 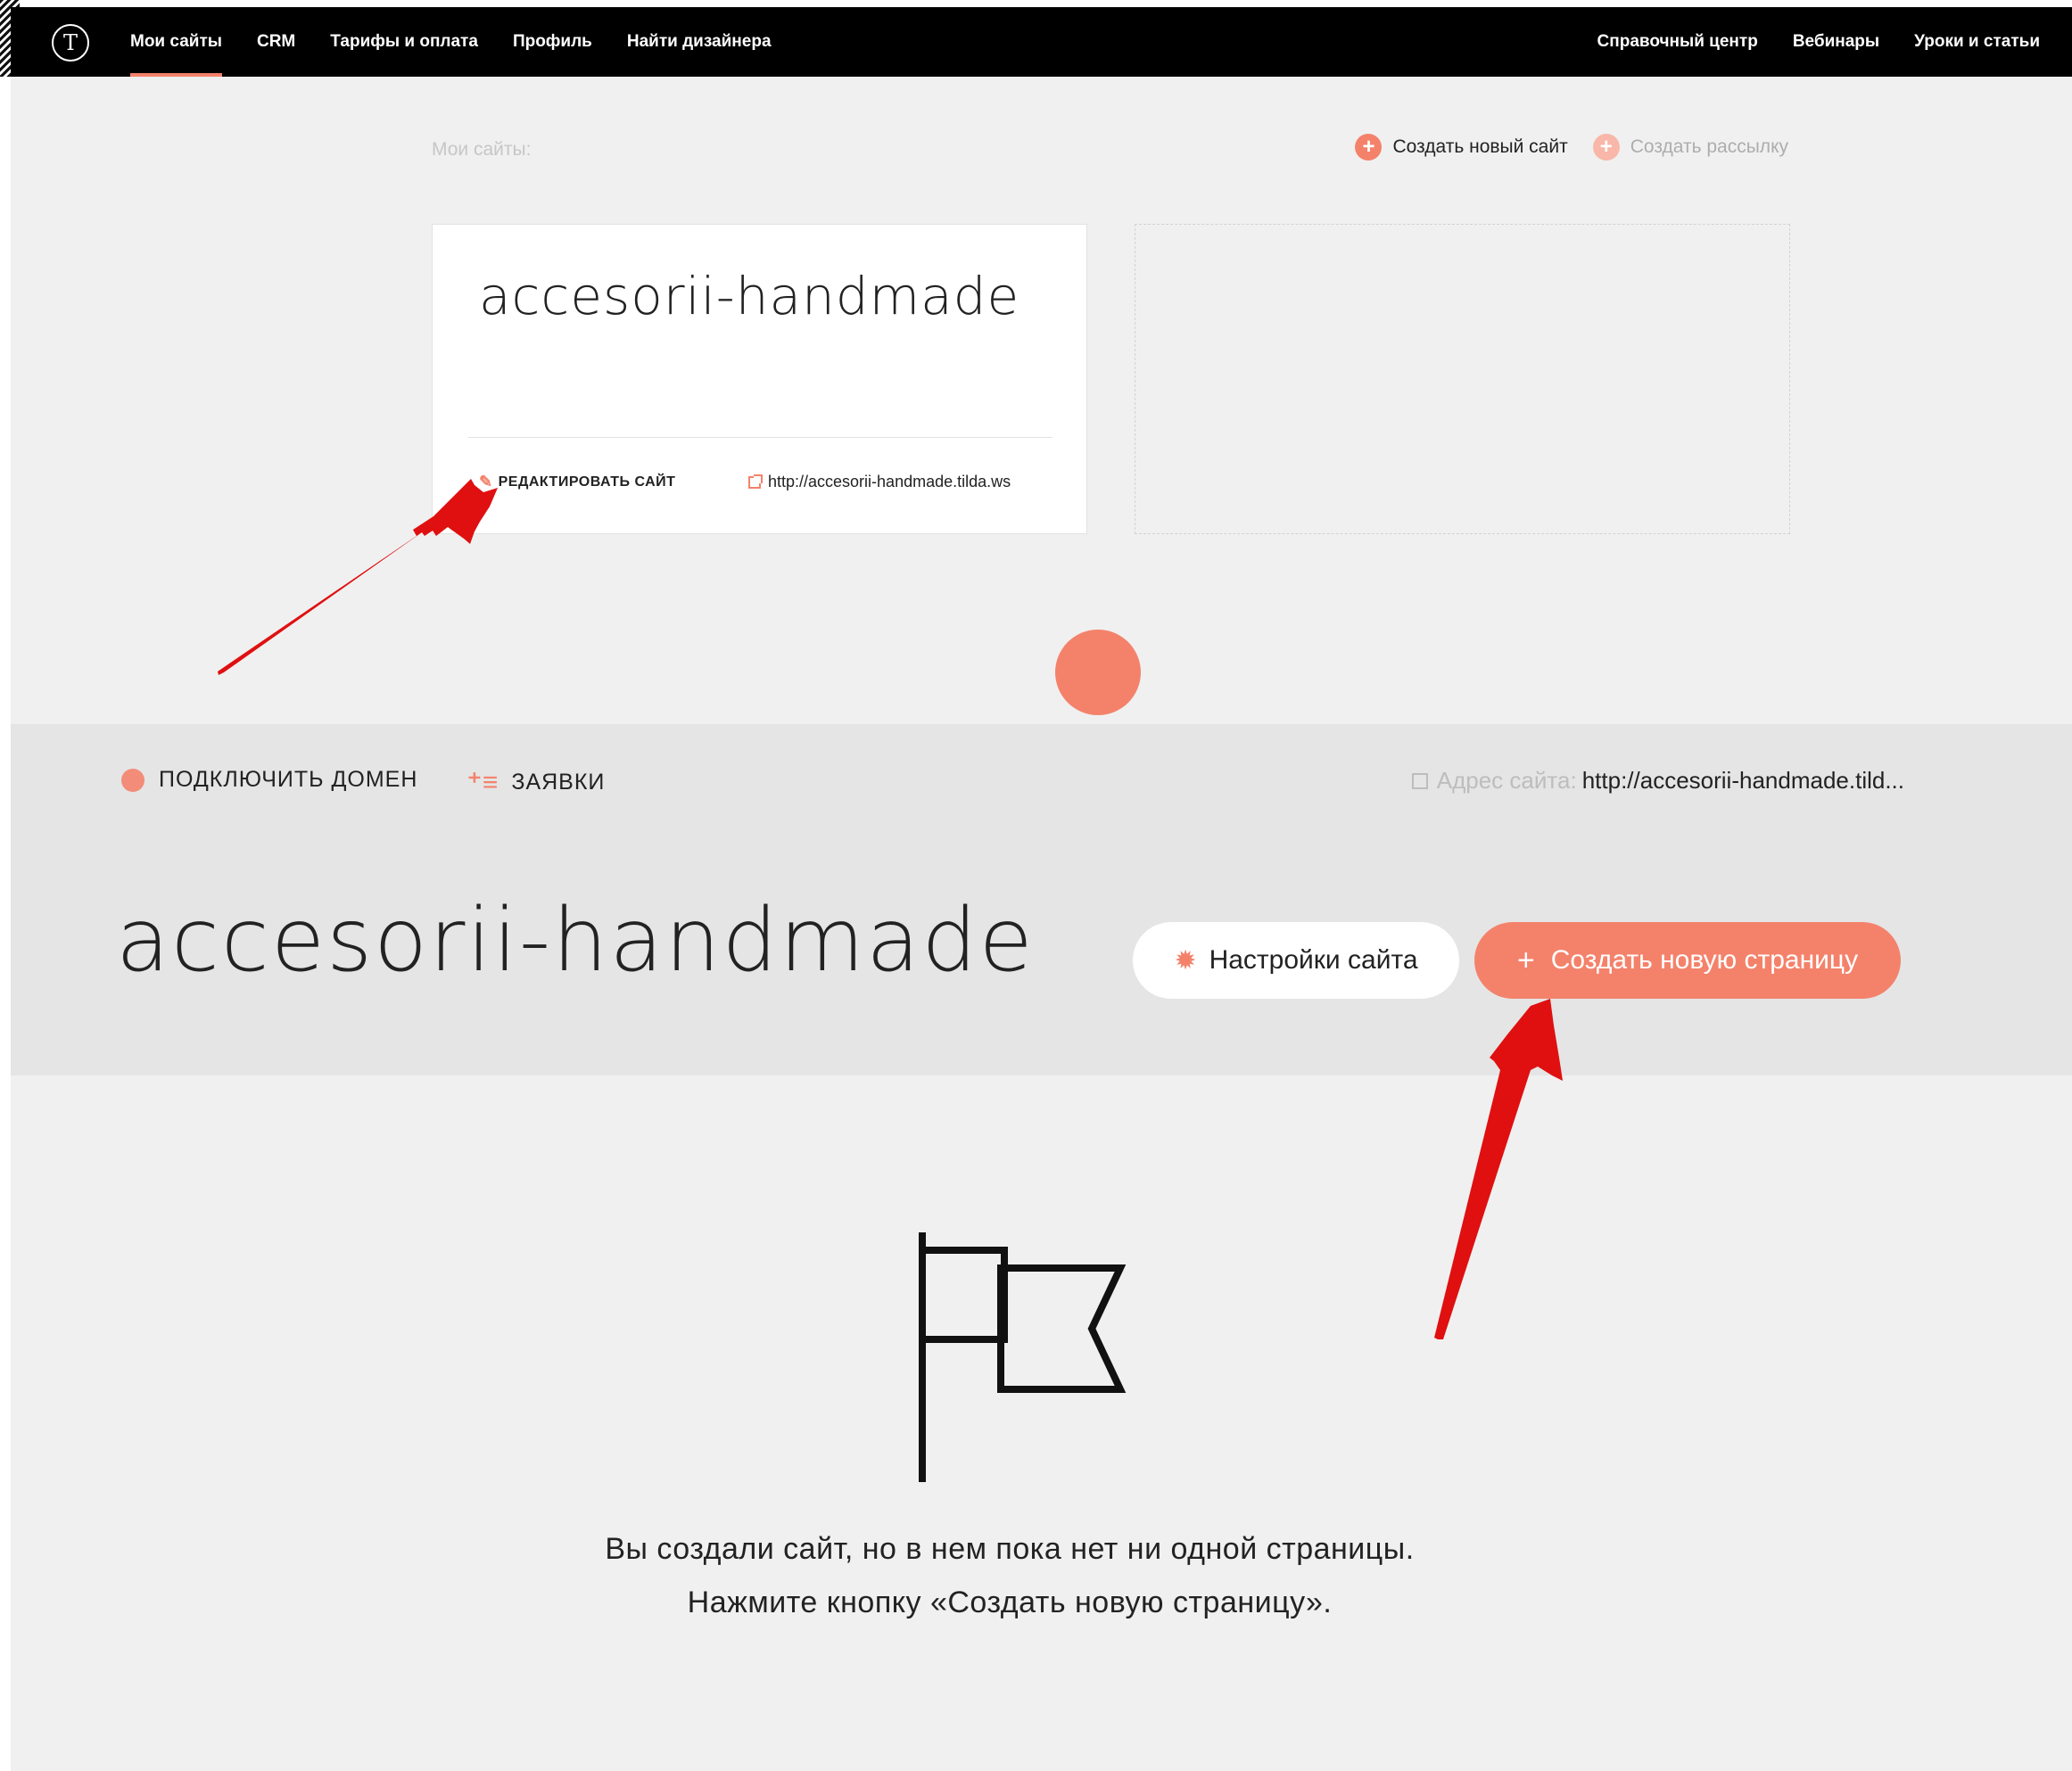 What do you see at coordinates (1977, 42) in the screenshot?
I see `nav-lessons: Уроки и статьи` at bounding box center [1977, 42].